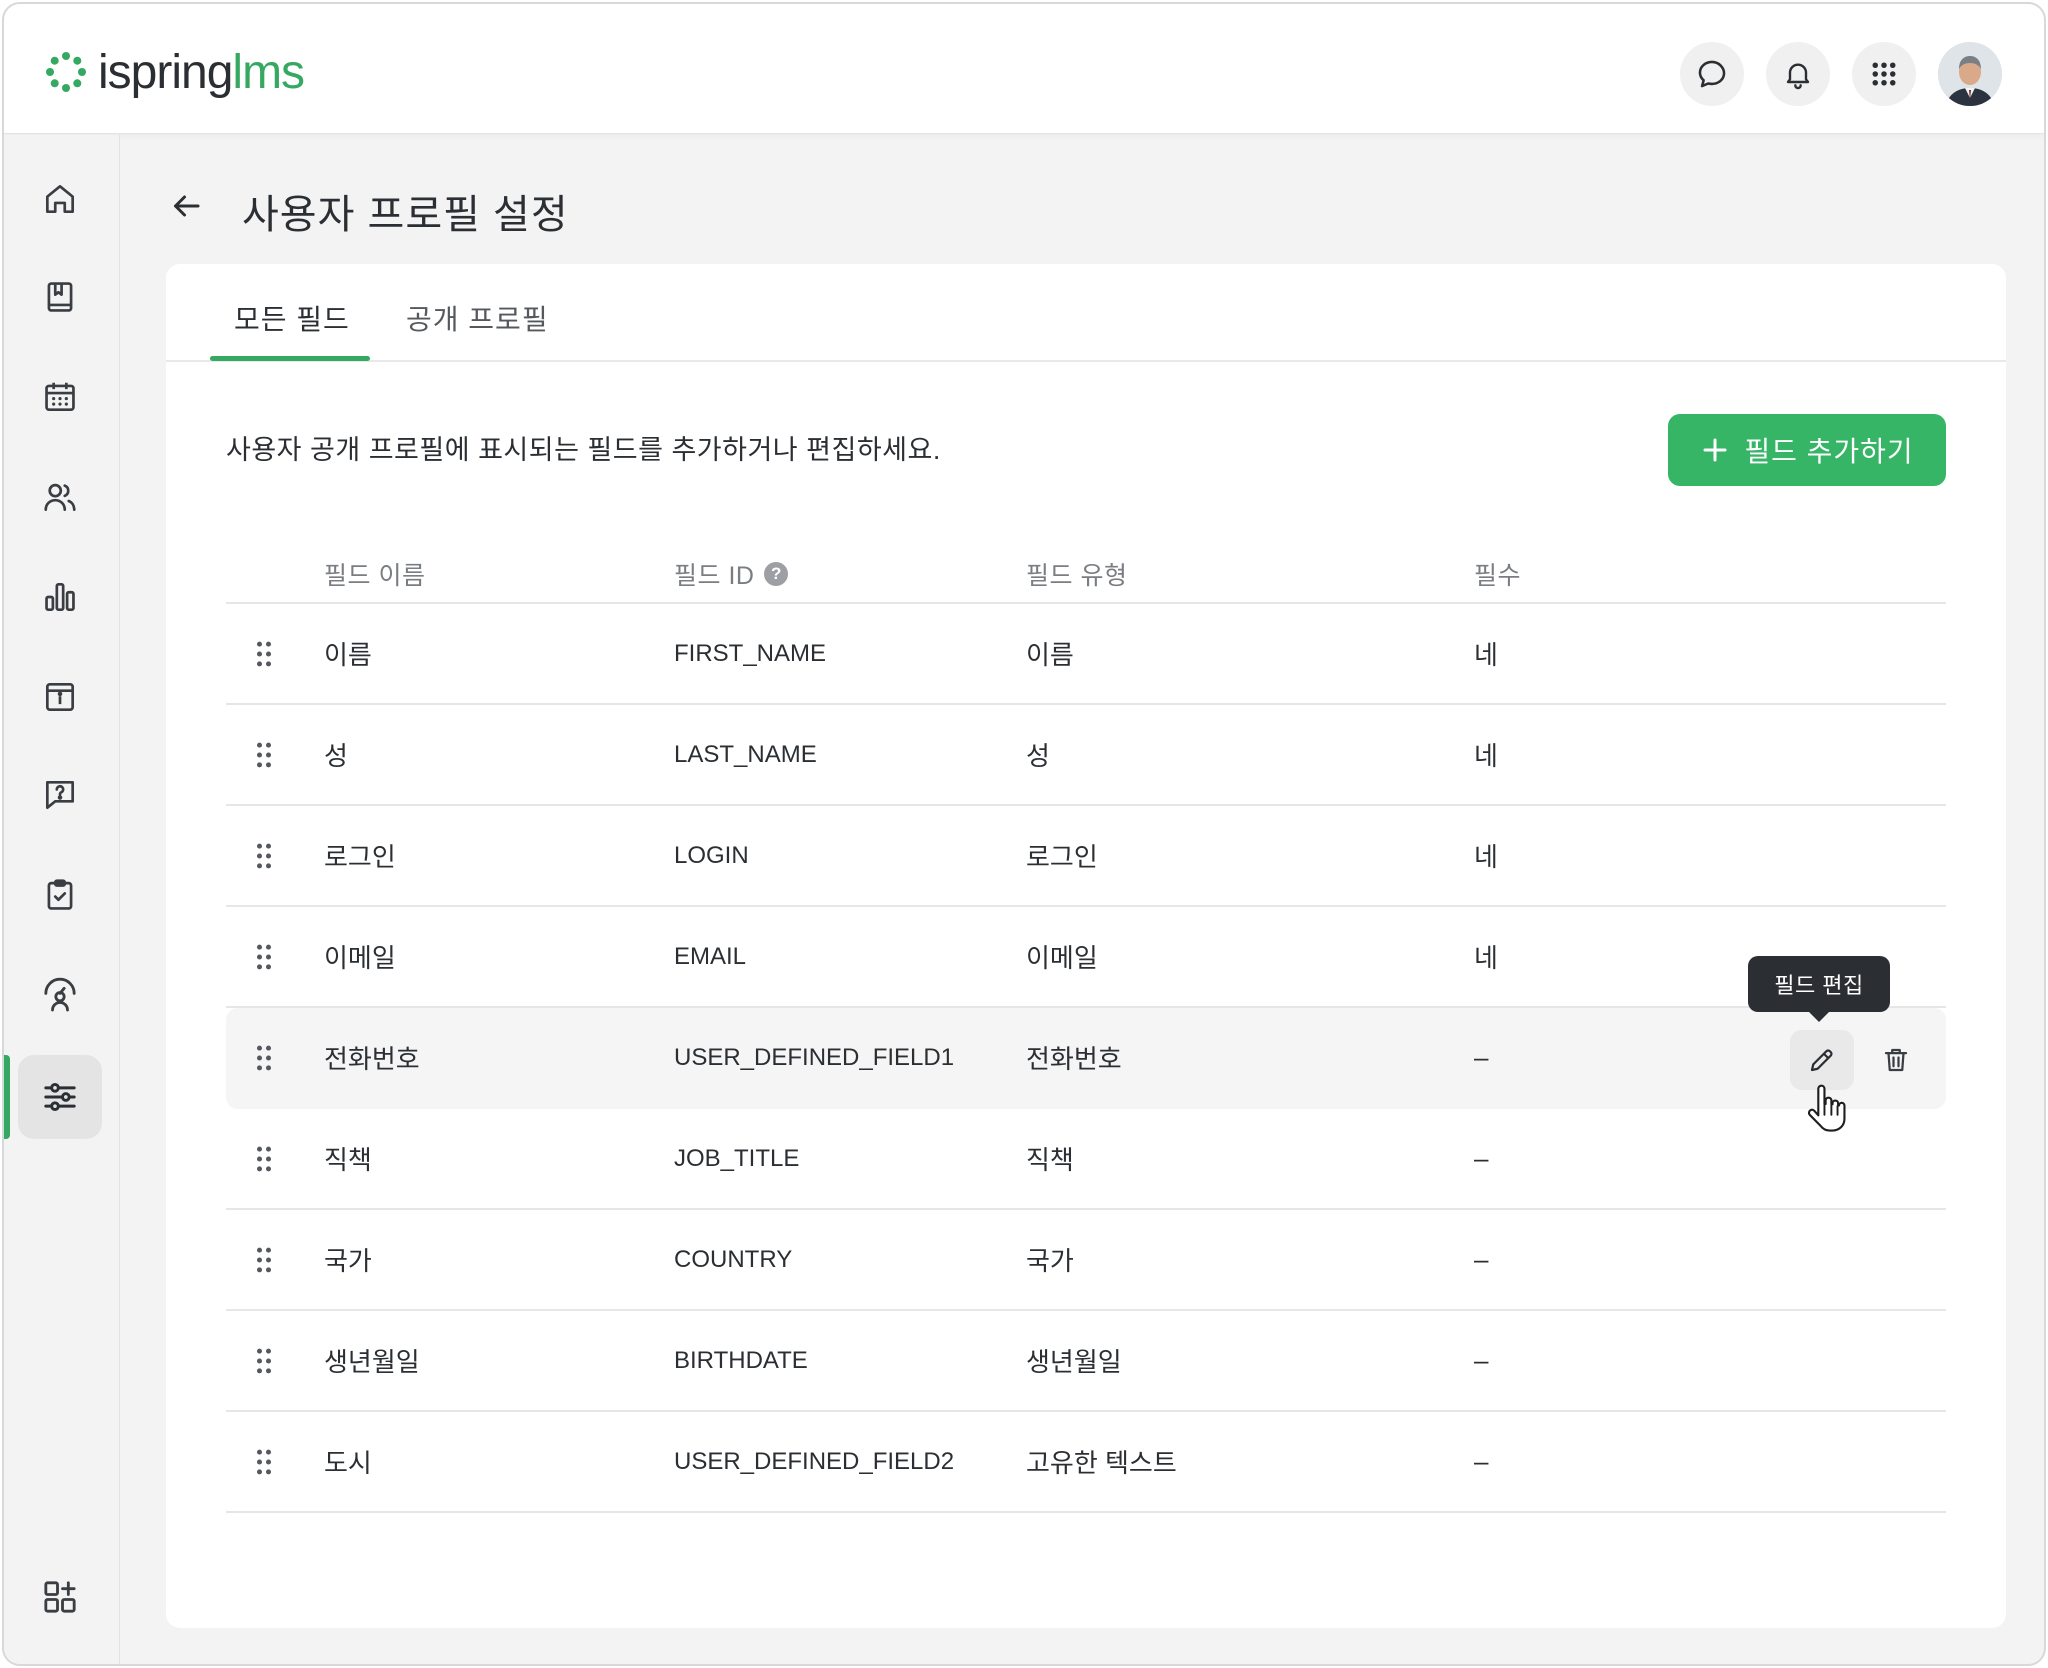 Image resolution: width=2048 pixels, height=1668 pixels. Describe the element at coordinates (348, 1261) in the screenshot. I see `cell-field-name: 국가` at that location.